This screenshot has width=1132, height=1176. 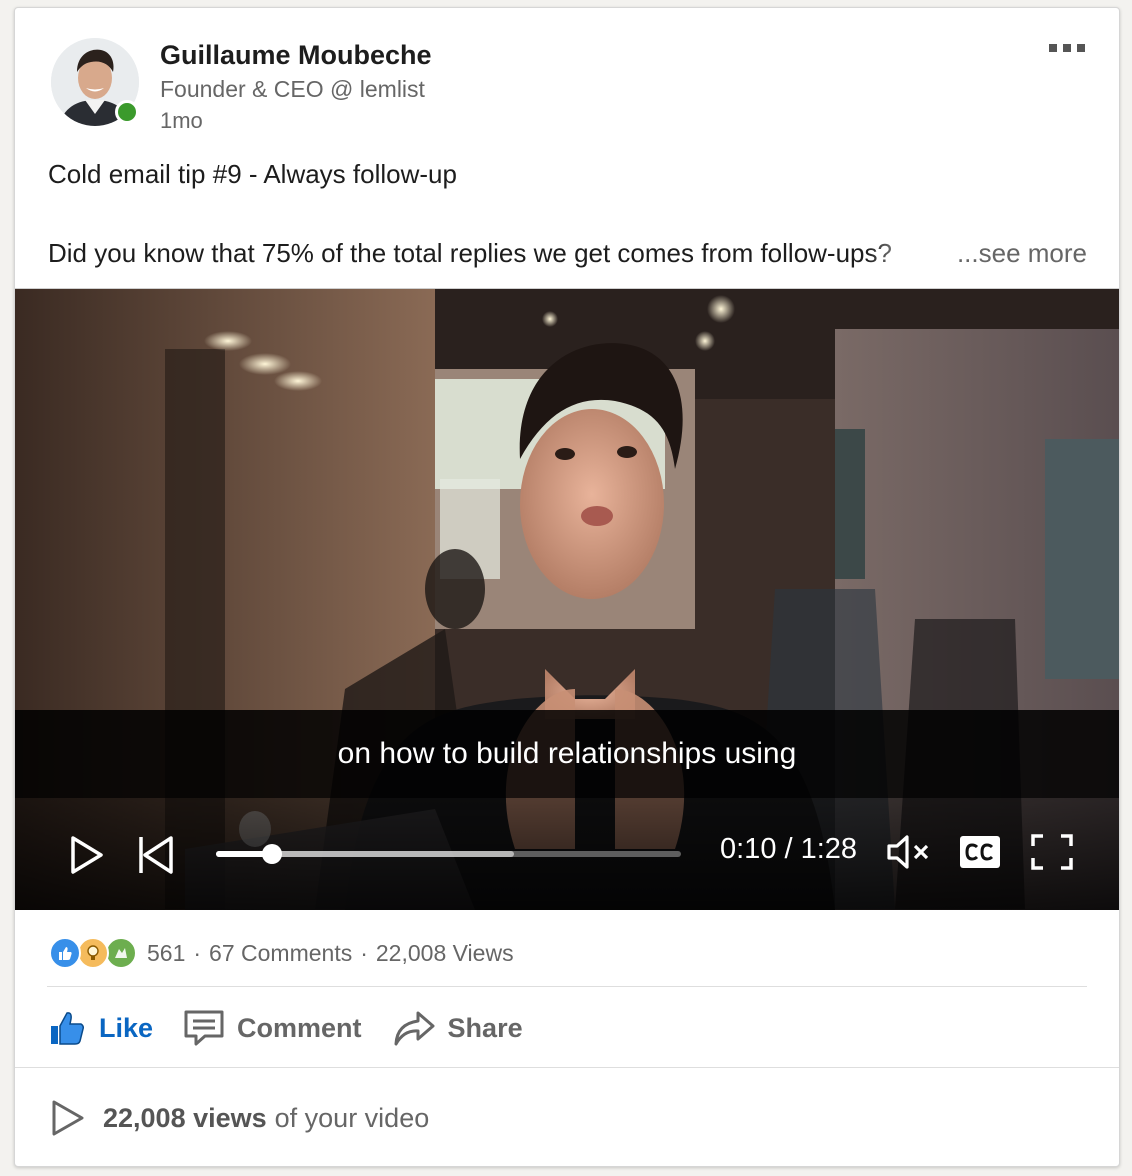 What do you see at coordinates (126, 1027) in the screenshot?
I see `like-label: Like` at bounding box center [126, 1027].